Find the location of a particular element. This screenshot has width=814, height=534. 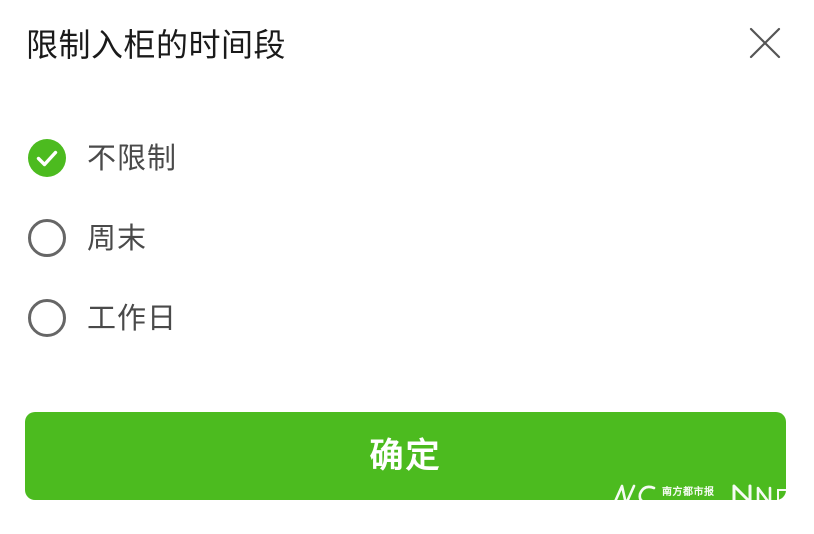

watermark-paper-name: 南方都市报 is located at coordinates (688, 494).